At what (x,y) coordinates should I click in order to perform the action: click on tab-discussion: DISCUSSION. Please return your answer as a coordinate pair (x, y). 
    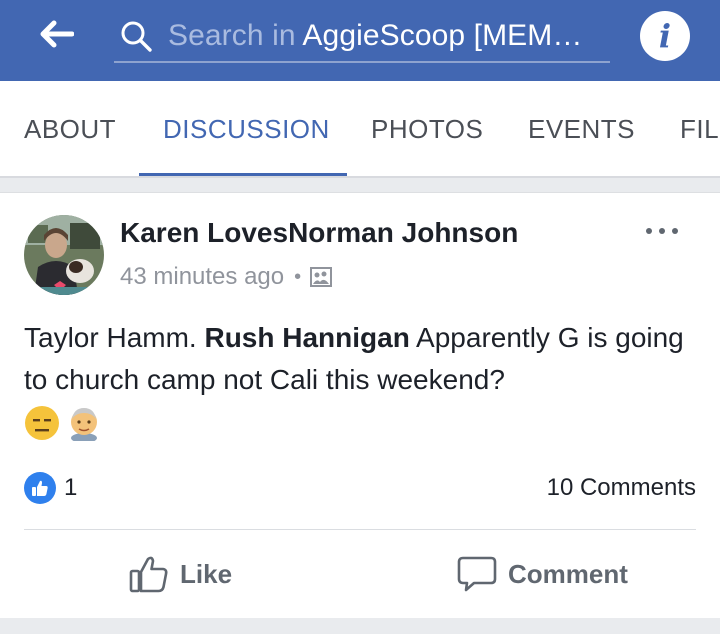
    Looking at the image, I should click on (246, 128).